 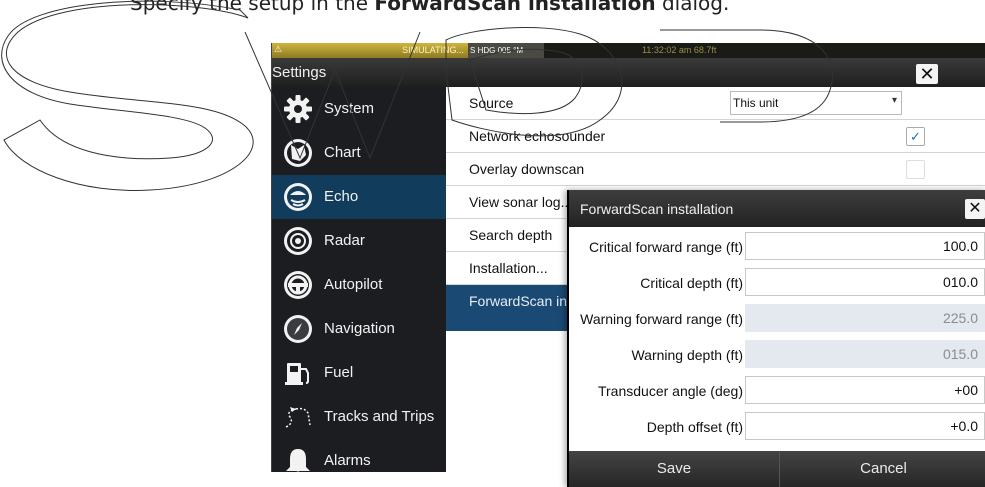 I want to click on field-critical-forward-range: Critical forward range (ft) 100.0, so click(x=777, y=247).